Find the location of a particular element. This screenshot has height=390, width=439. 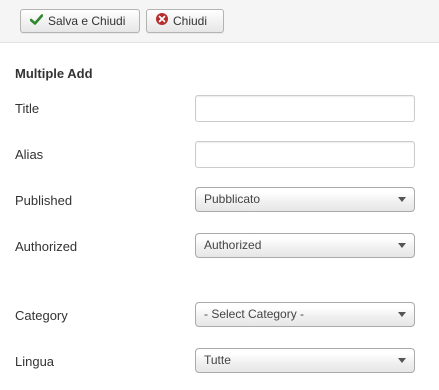

category-selected-value: - Select Category - is located at coordinates (254, 314).